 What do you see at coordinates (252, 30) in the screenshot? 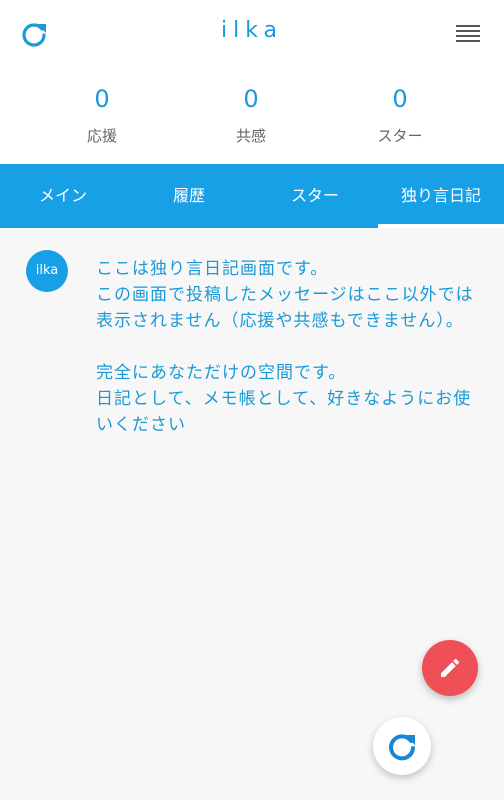
I see `app-title: ilka` at bounding box center [252, 30].